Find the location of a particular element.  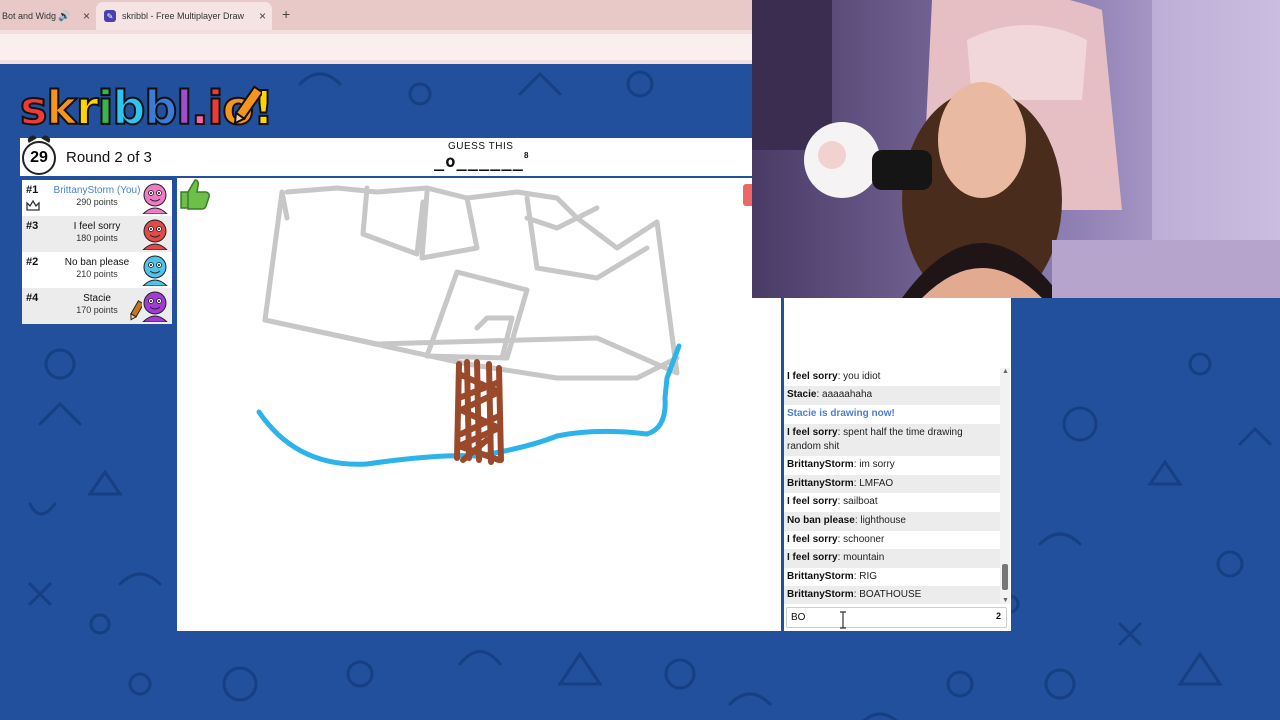

brown-stroke is located at coordinates (479, 412).